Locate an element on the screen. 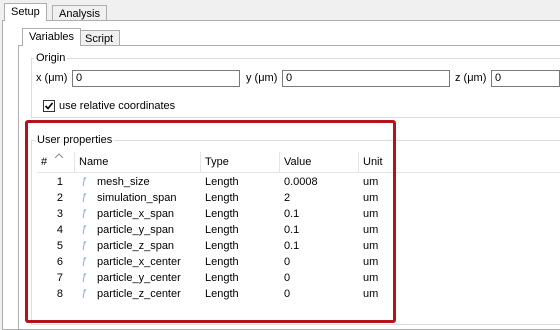 The width and height of the screenshot is (560, 330). row-number: 7 is located at coordinates (59, 278).